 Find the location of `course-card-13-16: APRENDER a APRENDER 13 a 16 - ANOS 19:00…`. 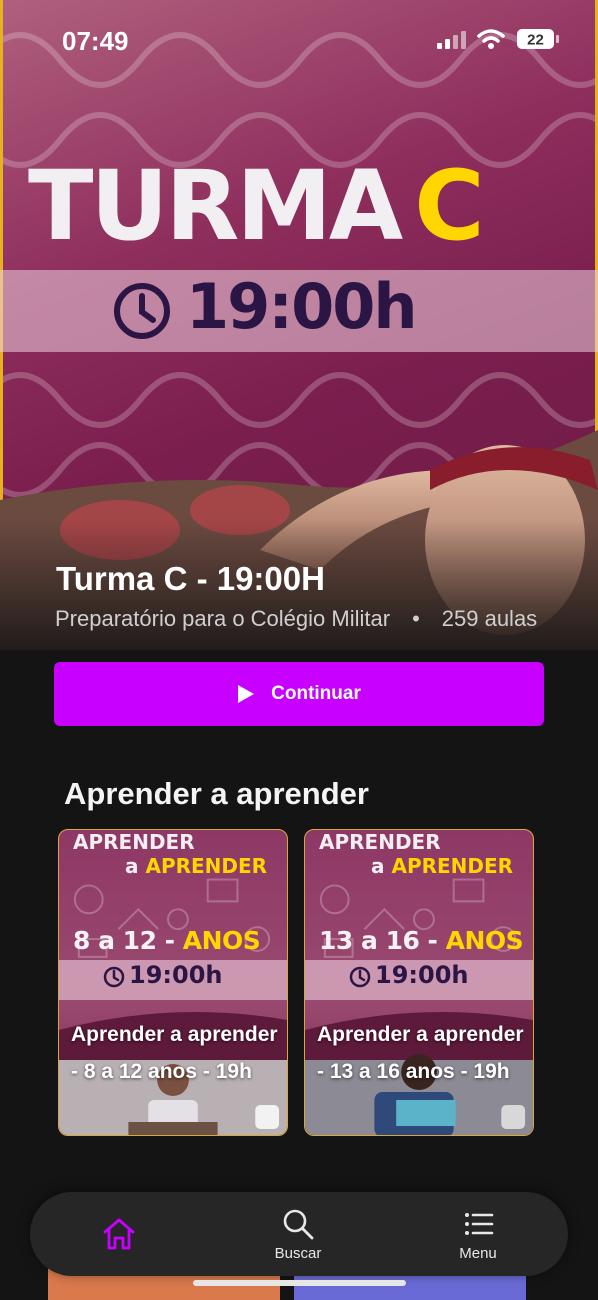

course-card-13-16: APRENDER a APRENDER 13 a 16 - ANOS 19:00… is located at coordinates (419, 982).